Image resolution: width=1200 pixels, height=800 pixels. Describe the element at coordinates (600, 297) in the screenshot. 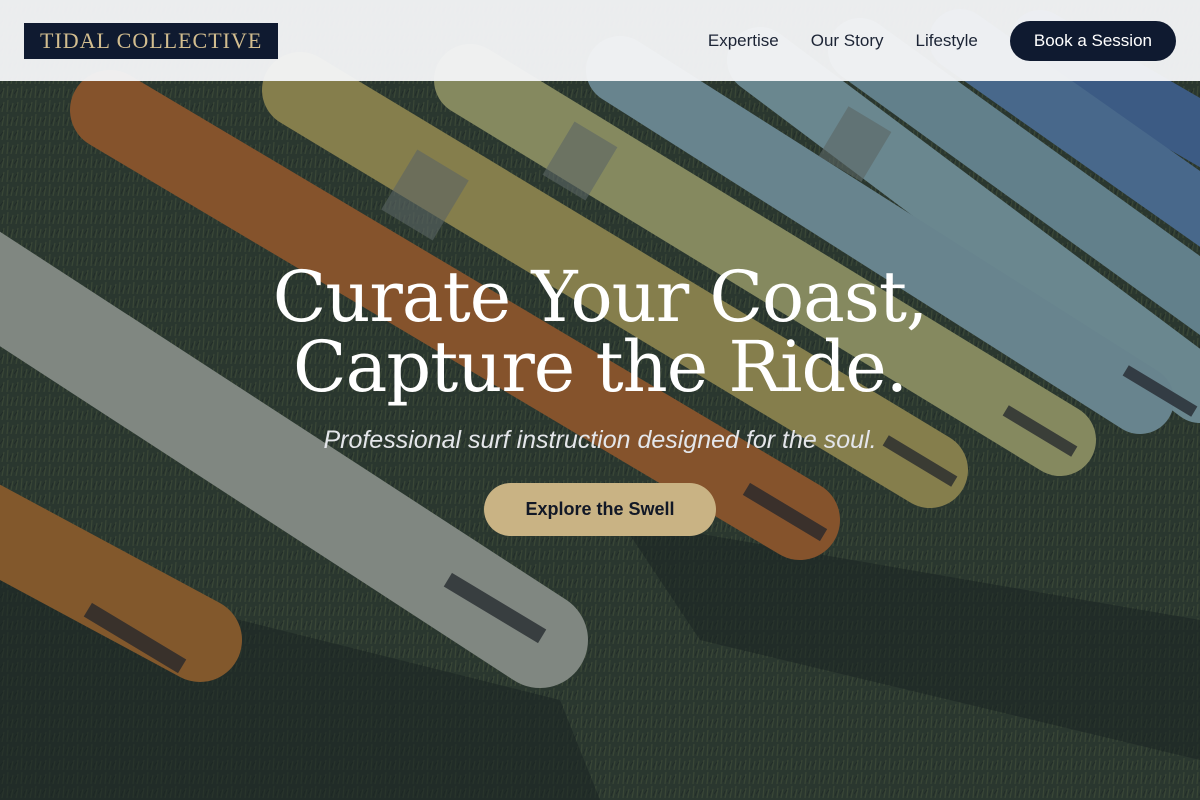

I see `hero-headline-line-1: Curate Your Coast,` at that location.